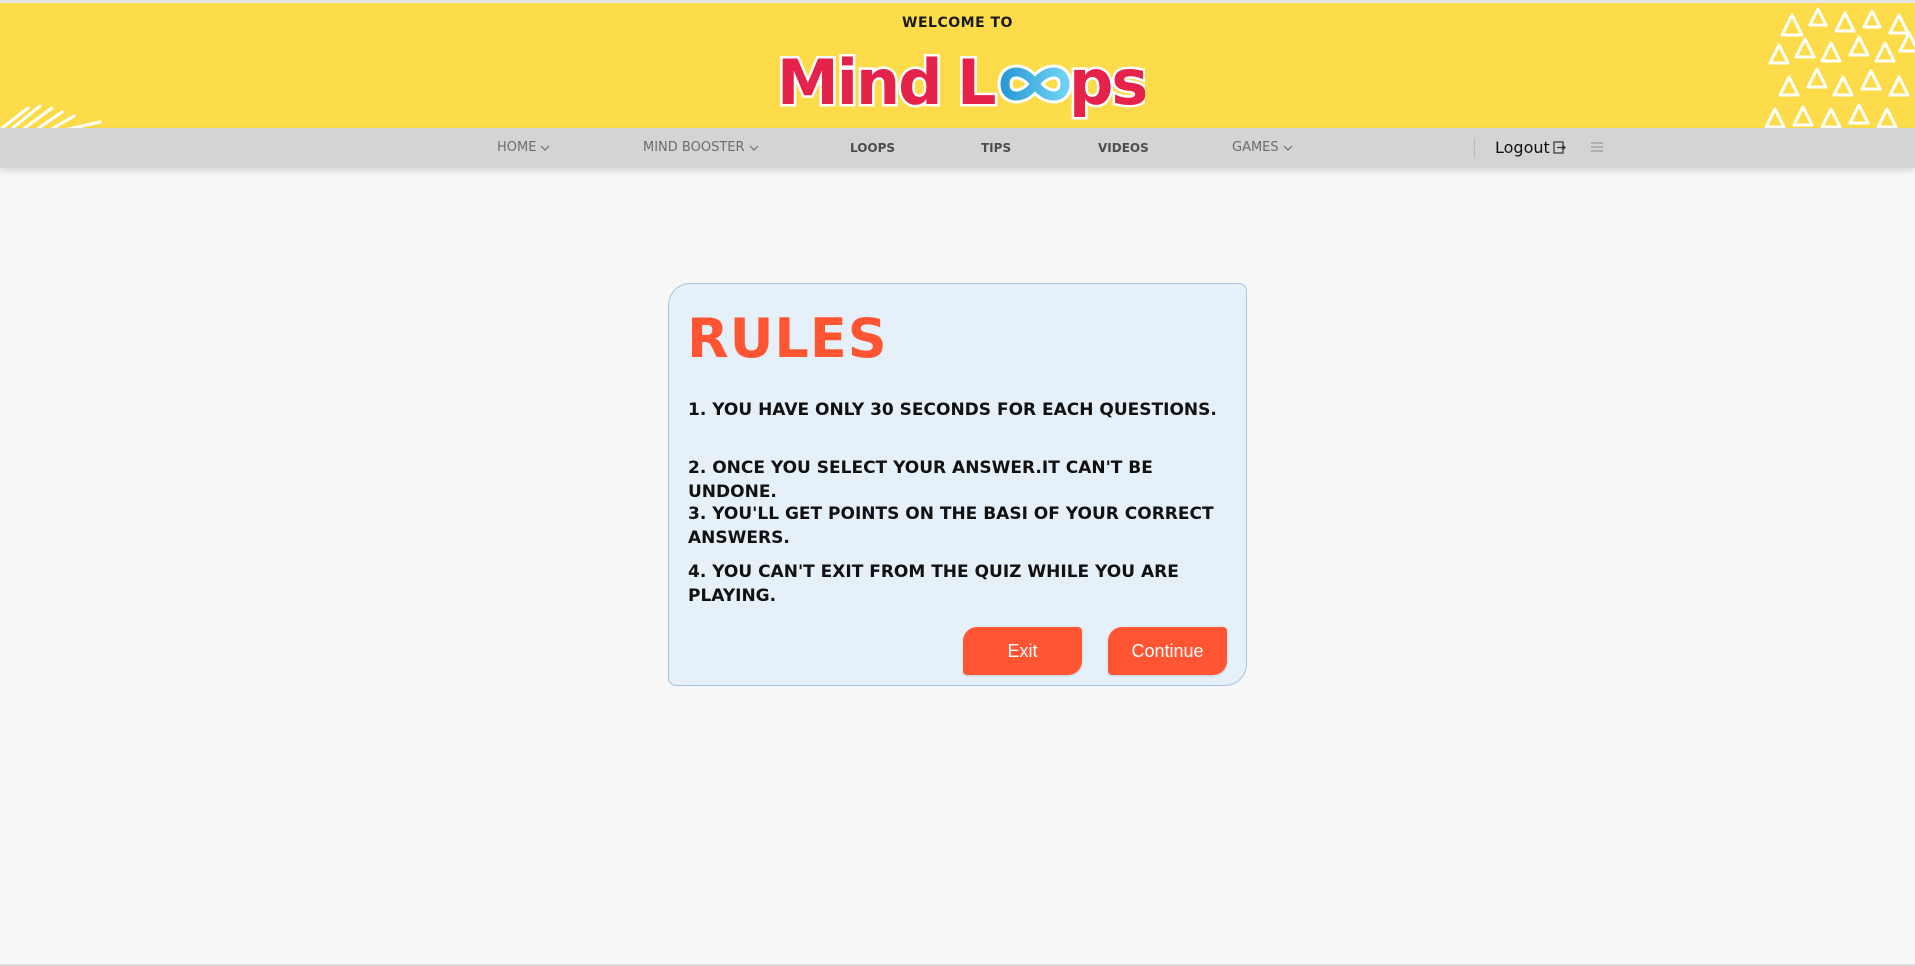 Image resolution: width=1915 pixels, height=966 pixels. I want to click on logout-icon, so click(1559, 147).